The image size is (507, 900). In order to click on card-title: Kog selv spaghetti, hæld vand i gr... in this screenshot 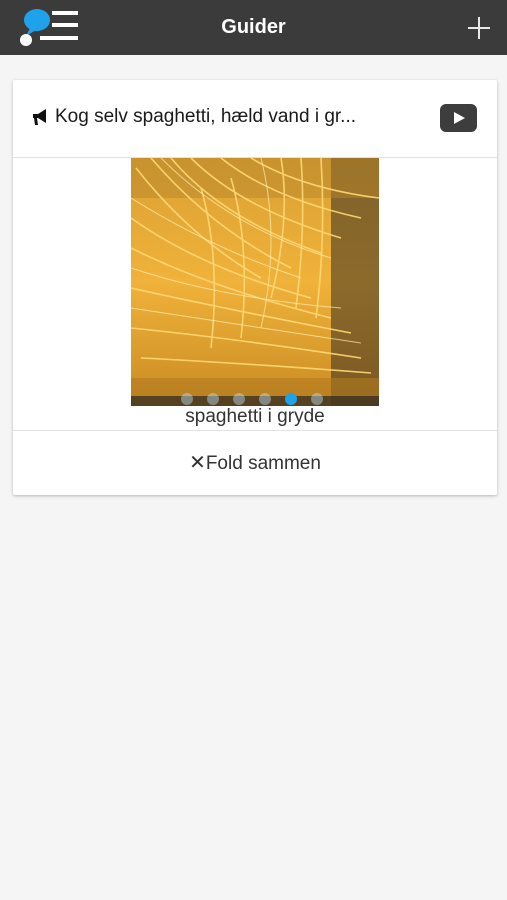, I will do `click(206, 116)`.